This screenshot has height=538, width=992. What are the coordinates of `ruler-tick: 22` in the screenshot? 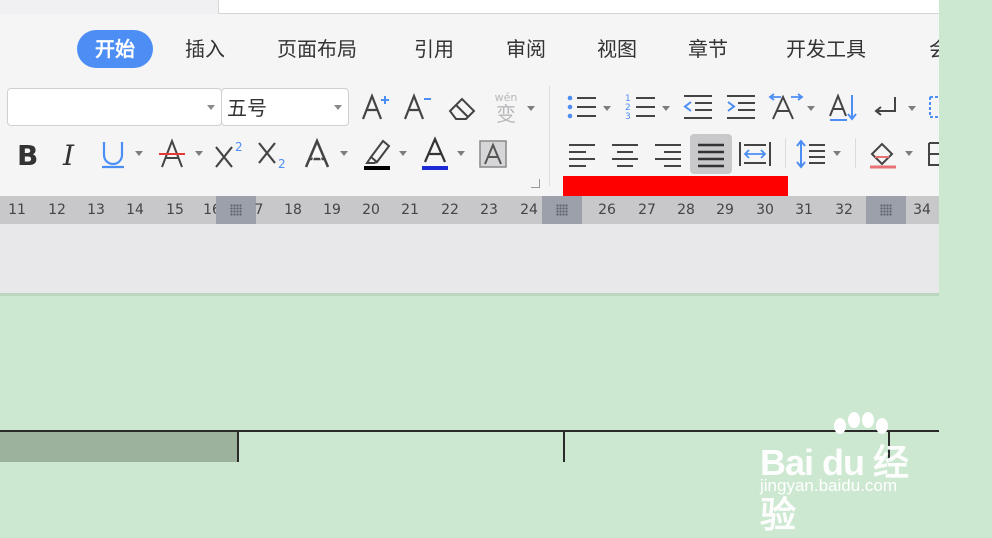 It's located at (450, 210).